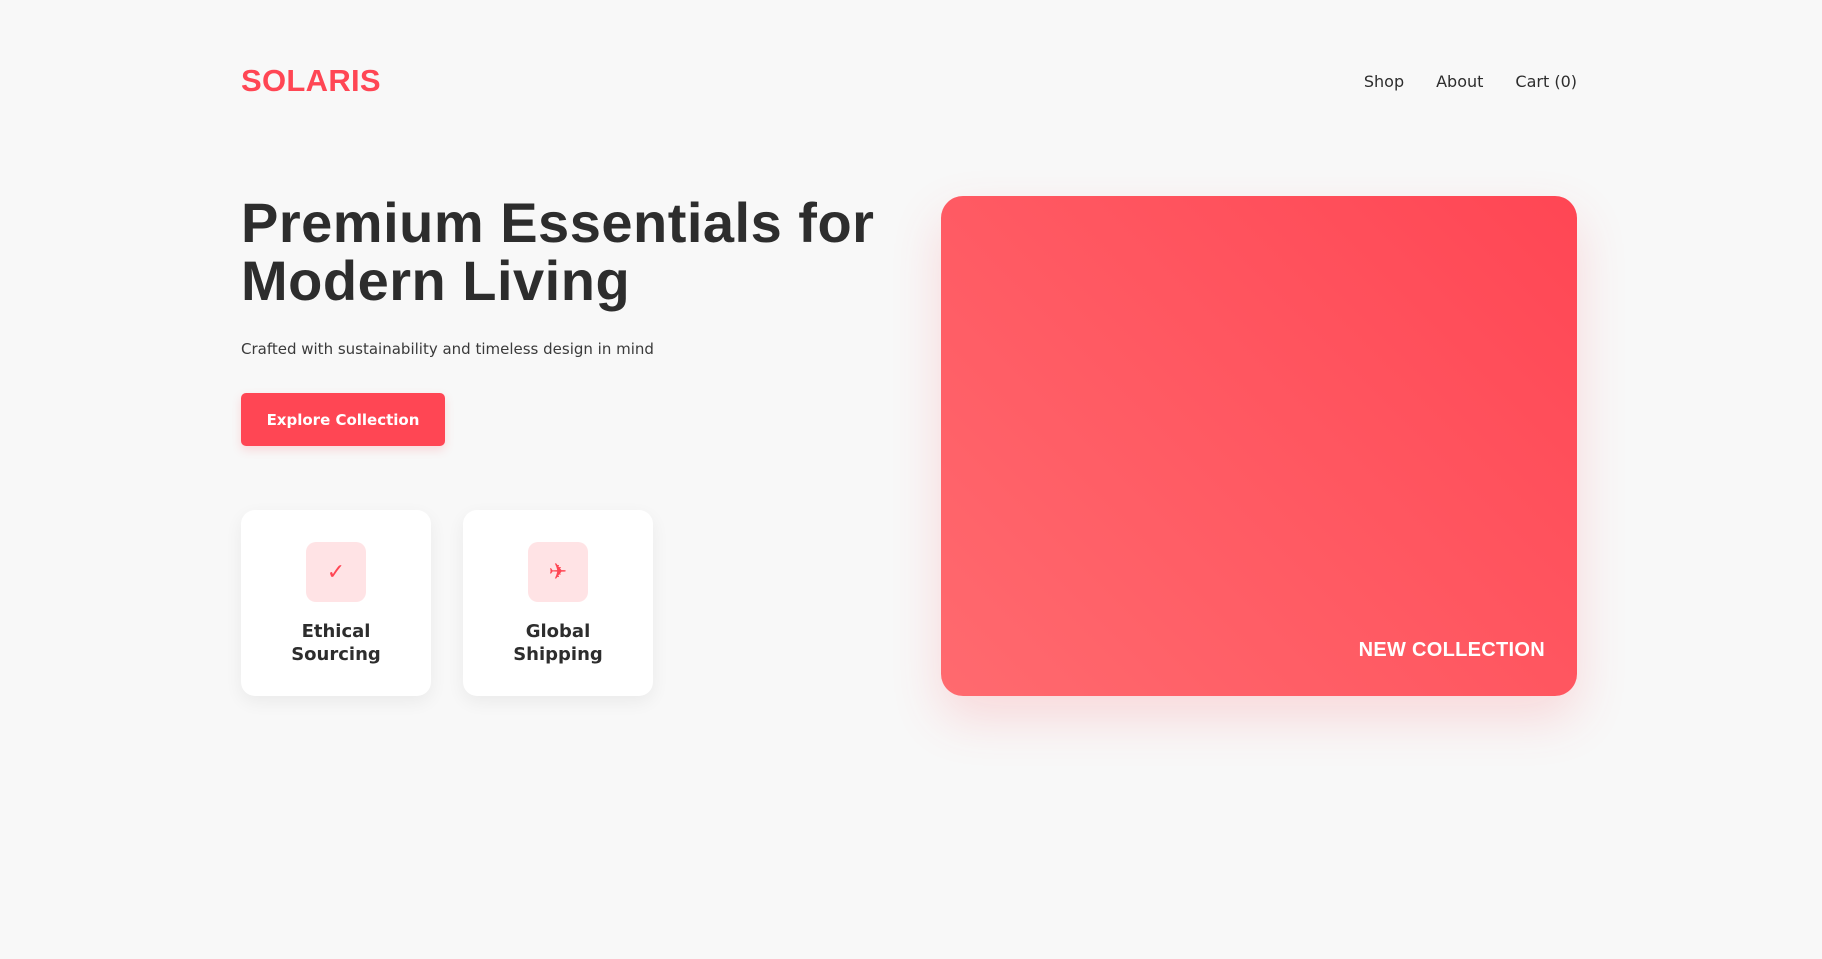 Image resolution: width=1822 pixels, height=959 pixels. What do you see at coordinates (336, 603) in the screenshot?
I see `feature-card-ethical-sourcing: ✓ Ethical Sourcing` at bounding box center [336, 603].